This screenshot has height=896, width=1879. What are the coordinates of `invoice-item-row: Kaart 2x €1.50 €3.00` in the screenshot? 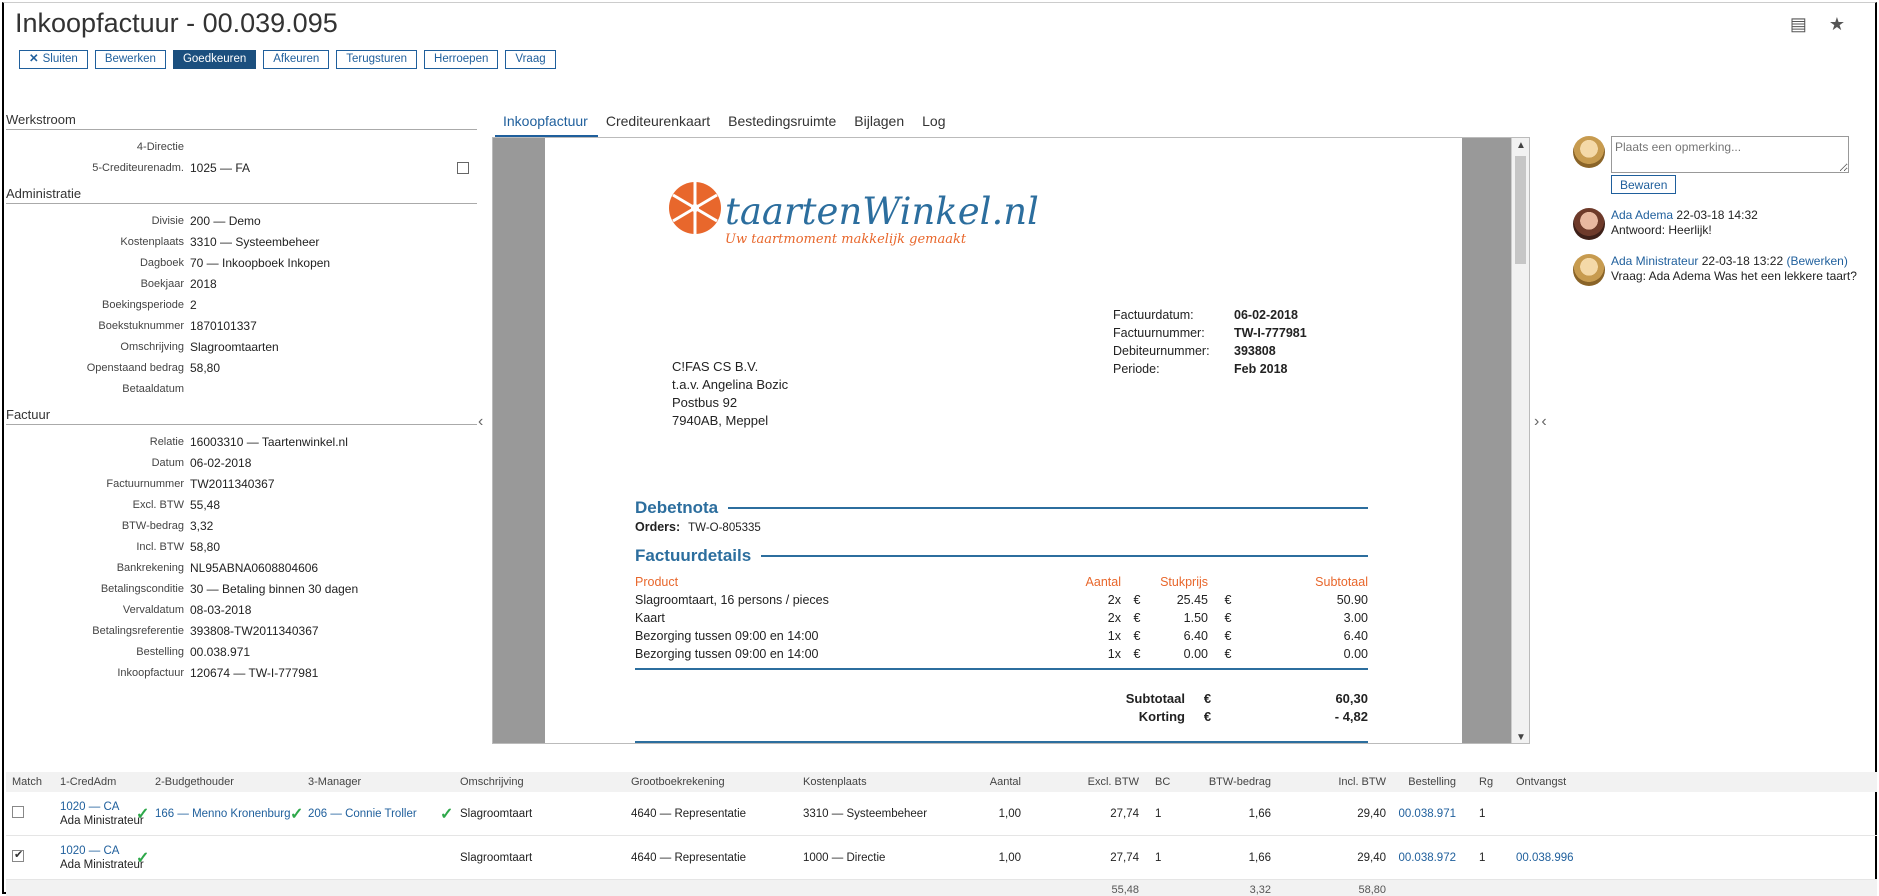 It's located at (1001, 618).